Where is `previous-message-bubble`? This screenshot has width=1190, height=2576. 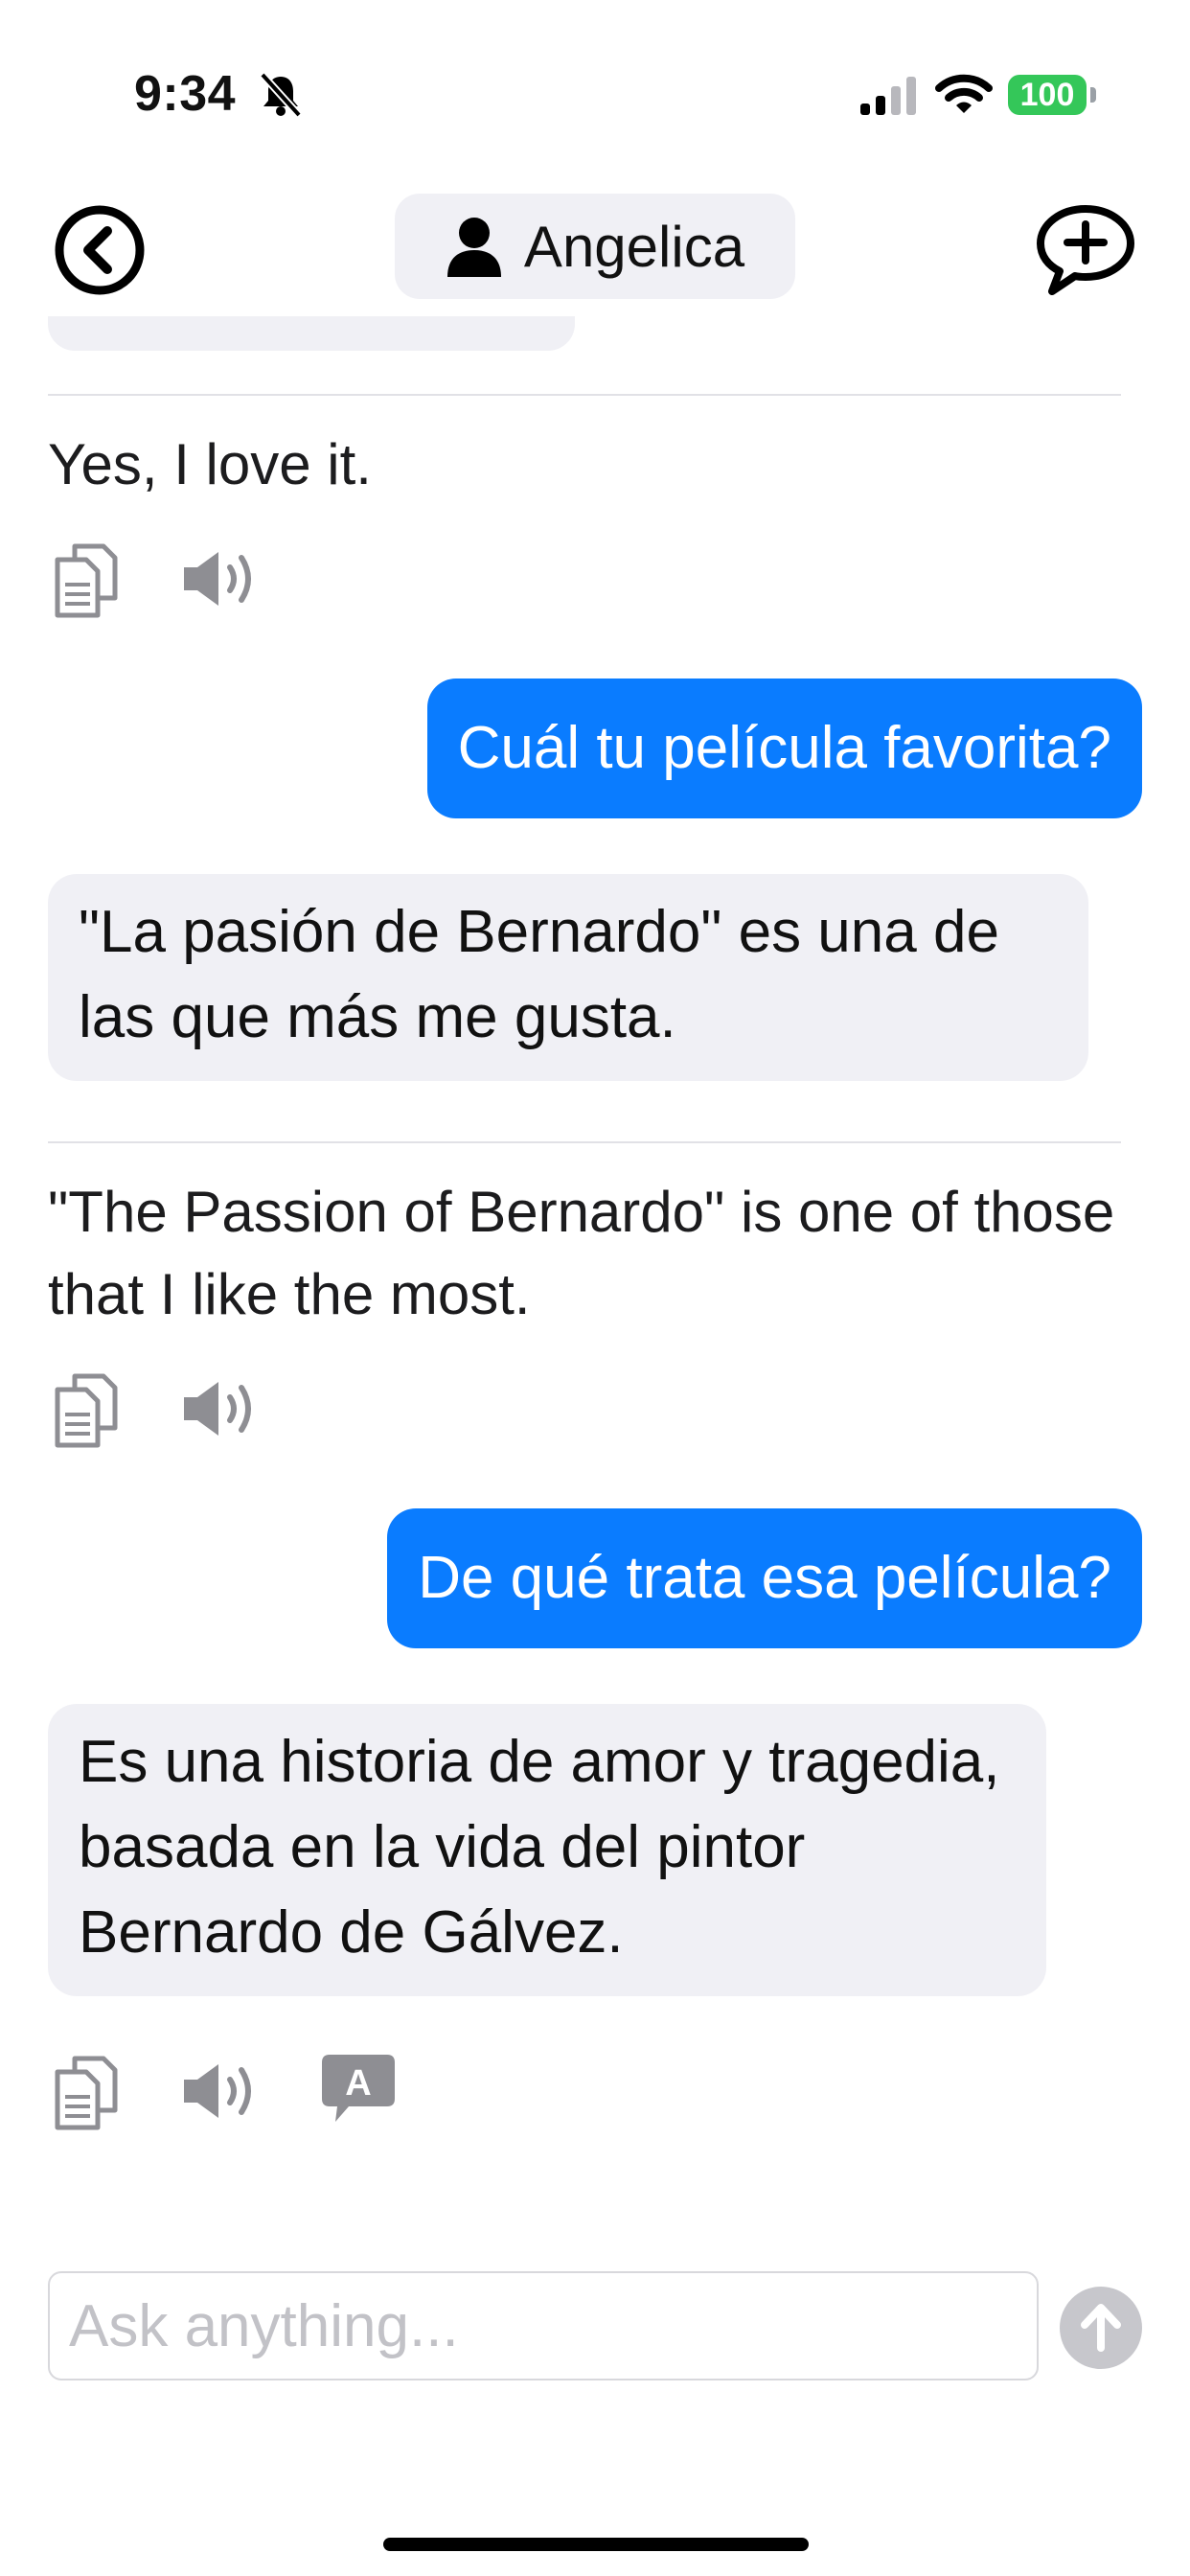 previous-message-bubble is located at coordinates (311, 333).